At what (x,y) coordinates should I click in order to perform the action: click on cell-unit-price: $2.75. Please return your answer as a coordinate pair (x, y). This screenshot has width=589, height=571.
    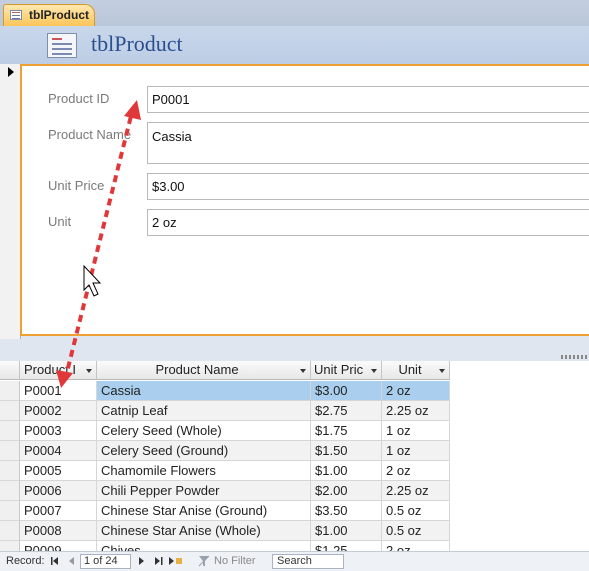
    Looking at the image, I should click on (346, 411).